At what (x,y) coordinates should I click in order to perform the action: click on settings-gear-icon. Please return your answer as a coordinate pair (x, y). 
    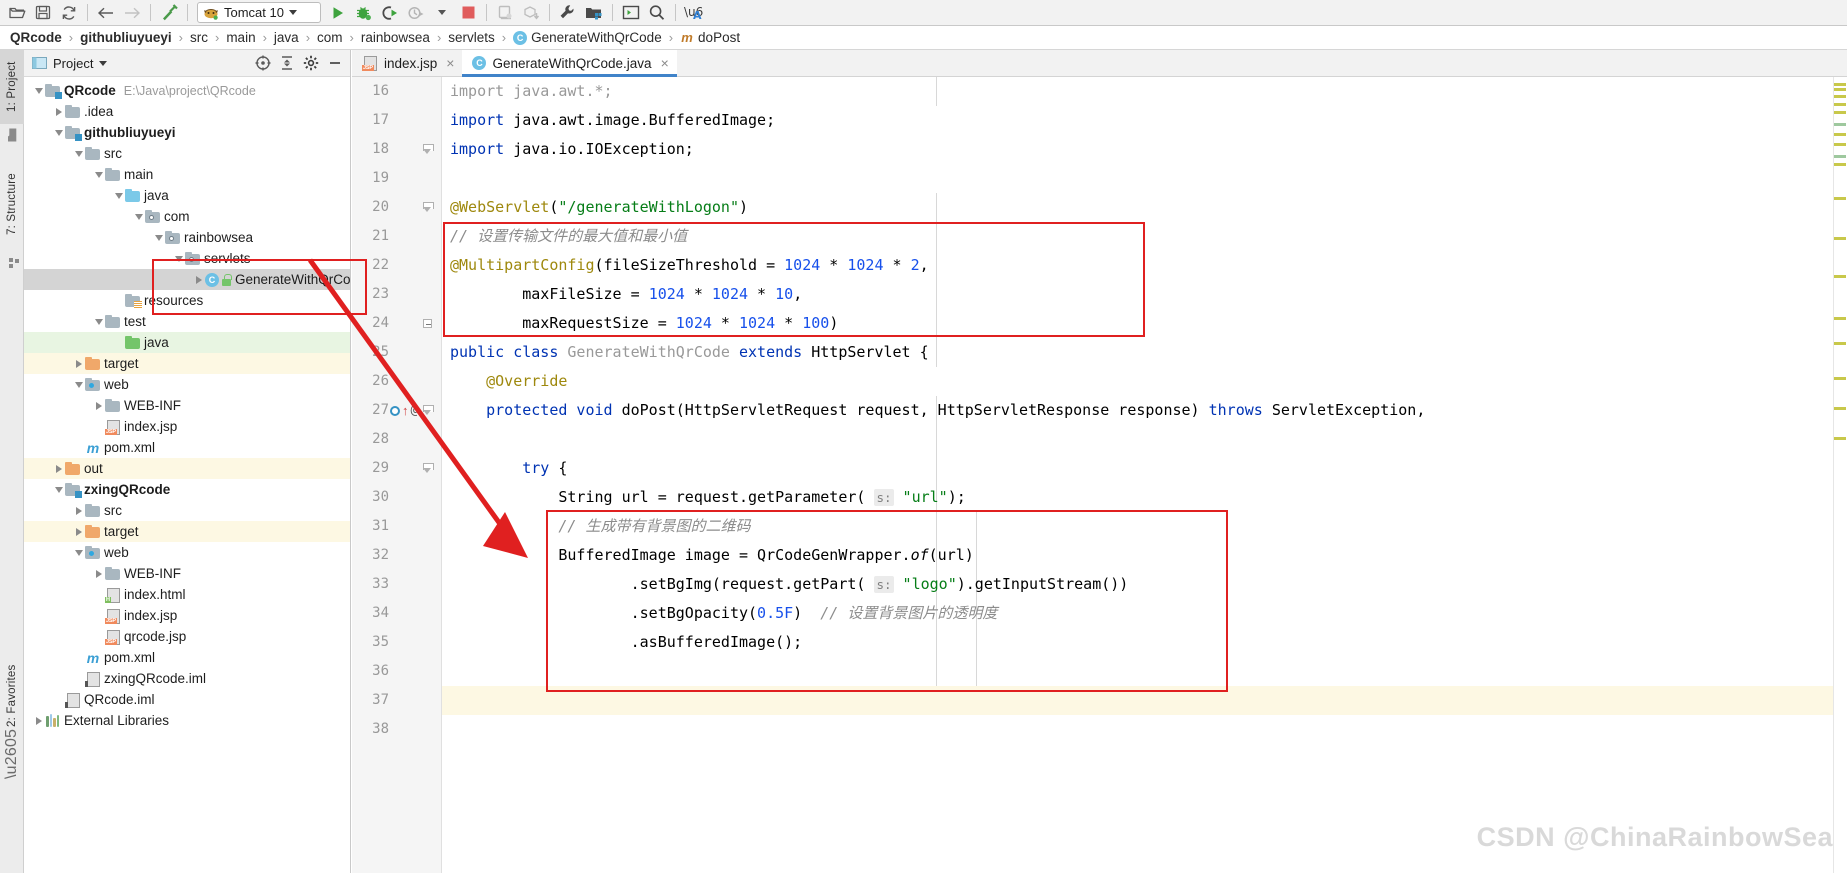
    Looking at the image, I should click on (311, 63).